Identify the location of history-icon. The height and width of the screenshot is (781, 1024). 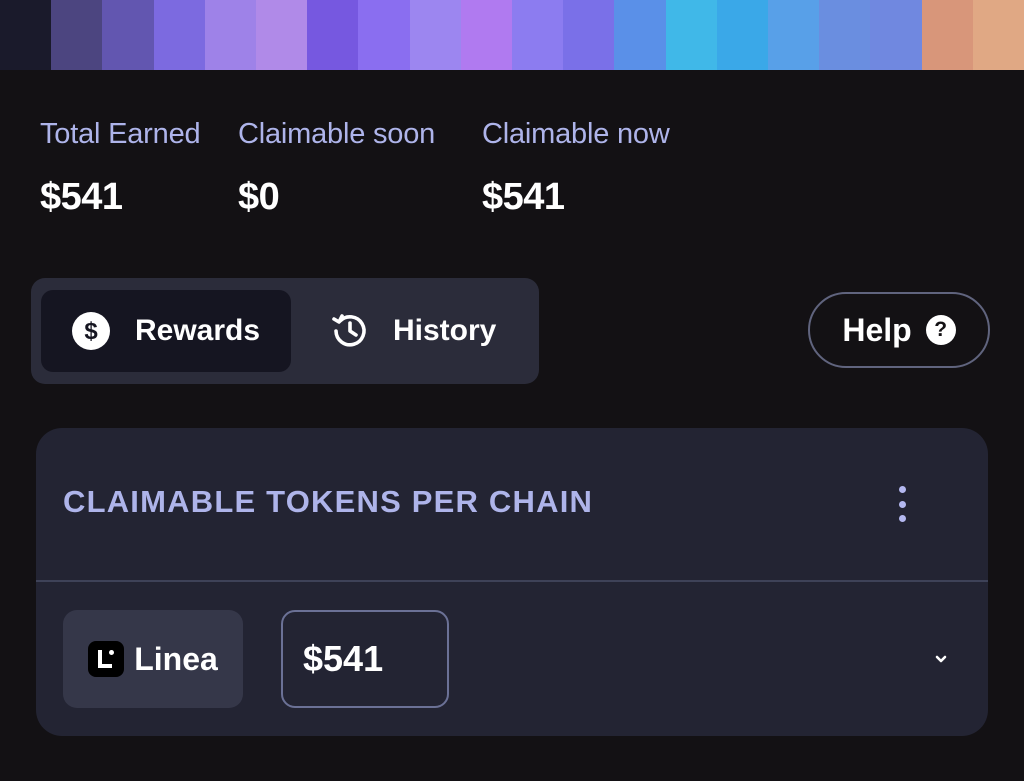
(350, 331).